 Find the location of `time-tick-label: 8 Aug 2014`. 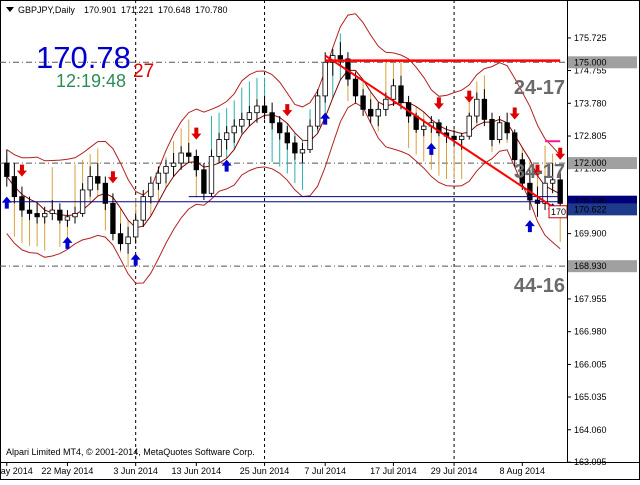

time-tick-label: 8 Aug 2014 is located at coordinates (523, 471).